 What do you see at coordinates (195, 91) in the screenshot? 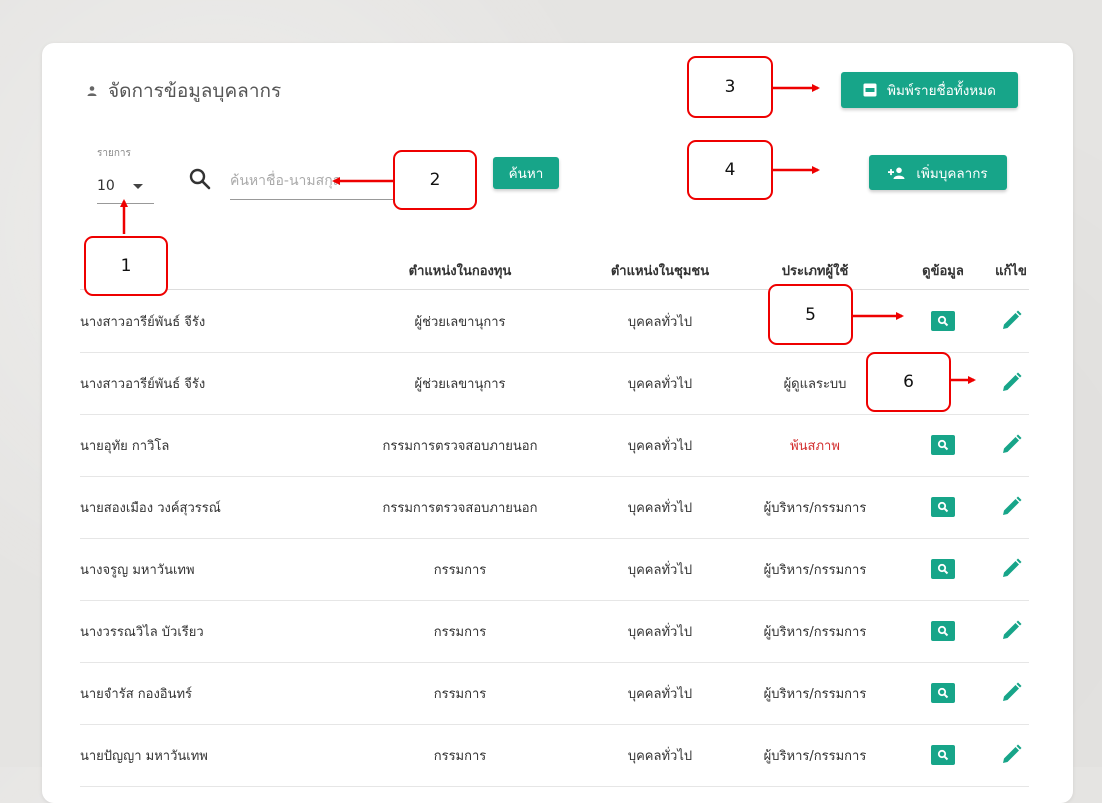
I see `page-title-text: จัดการข้อมูลบุคลากร` at bounding box center [195, 91].